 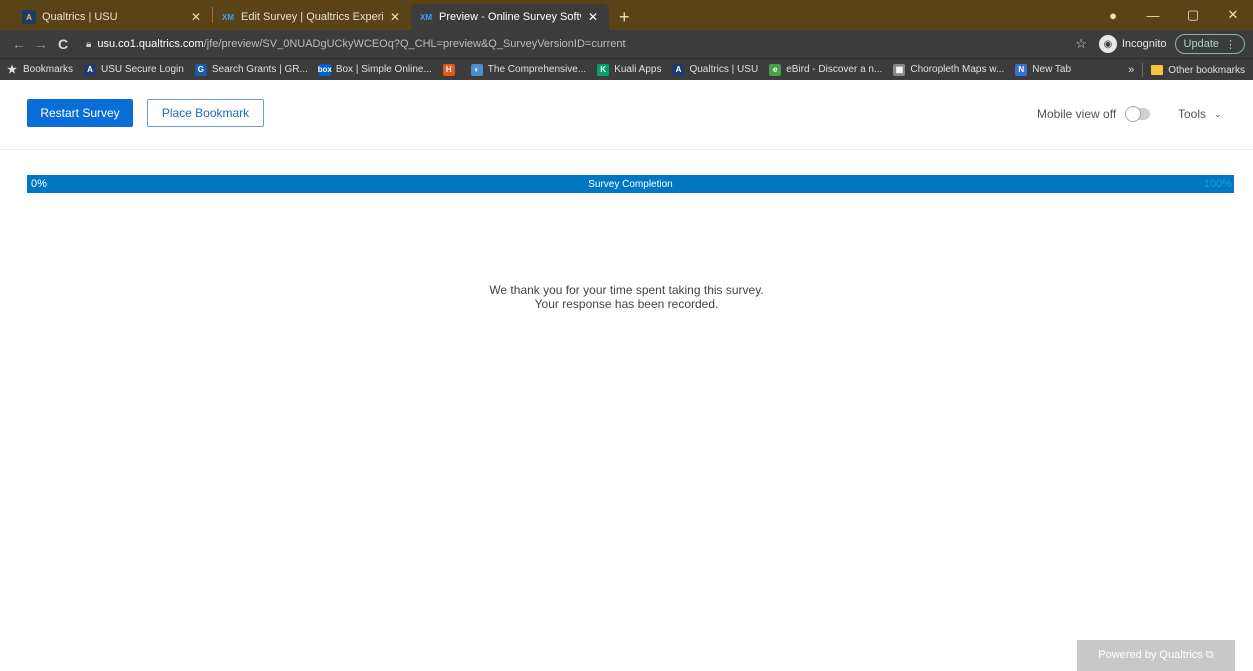 I want to click on mobile-view-toggle, so click(x=1138, y=114).